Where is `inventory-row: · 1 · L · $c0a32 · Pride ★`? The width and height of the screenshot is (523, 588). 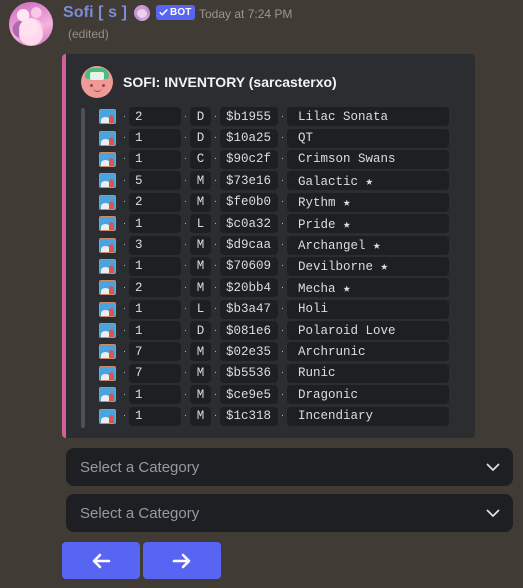 inventory-row: · 1 · L · $c0a32 · Pride ★ is located at coordinates (274, 223).